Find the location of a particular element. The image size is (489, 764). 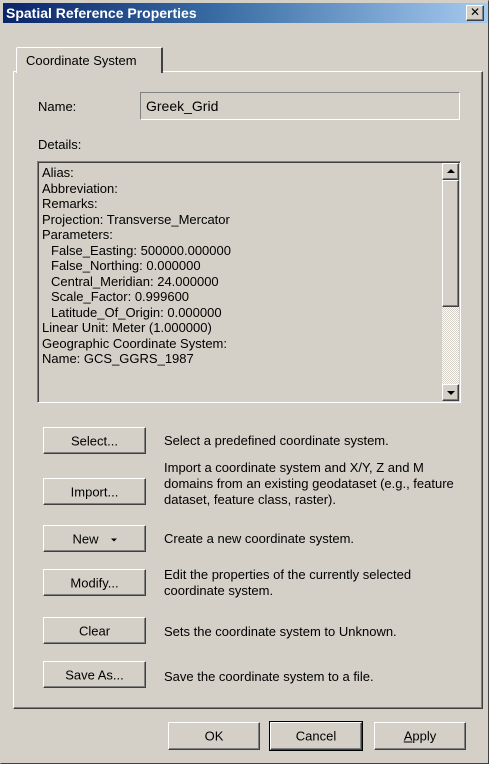

scroll-thumb is located at coordinates (450, 243).